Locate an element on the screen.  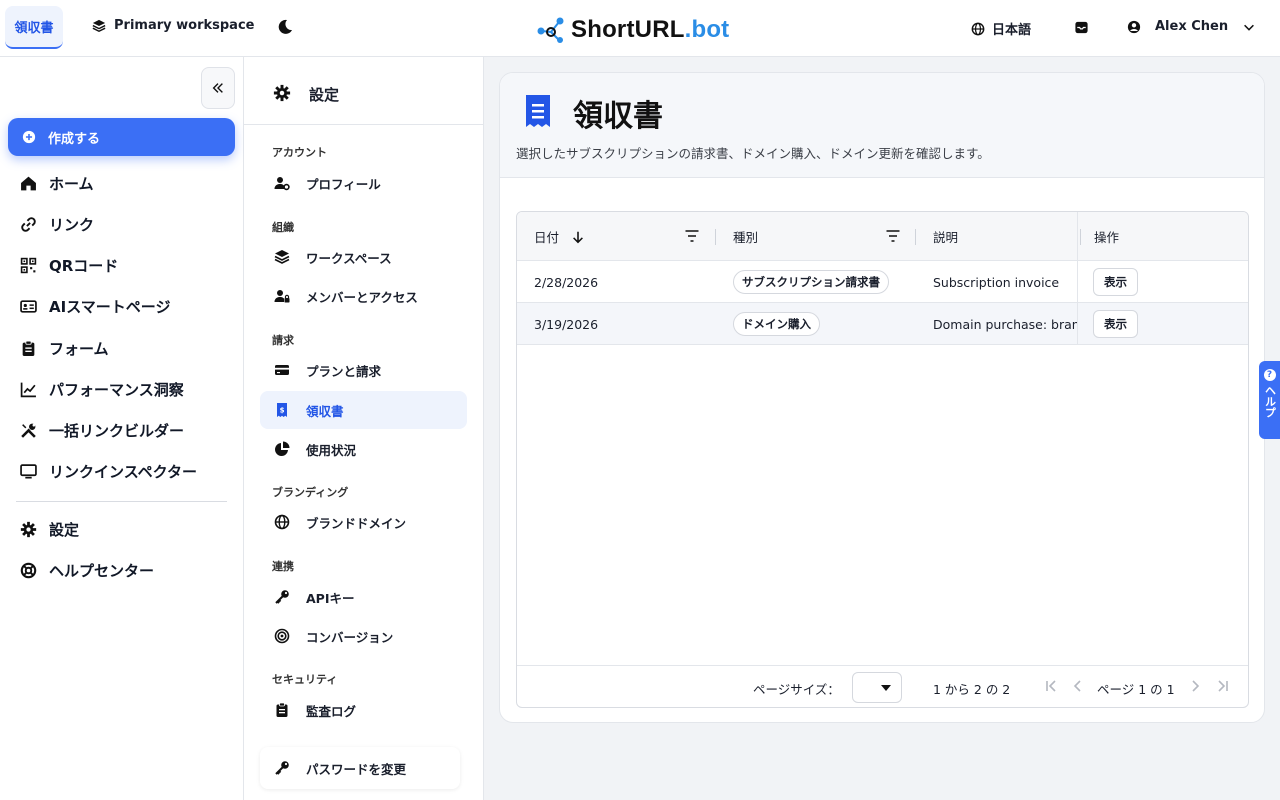
cell-date: 2/28/2026 is located at coordinates (566, 282).